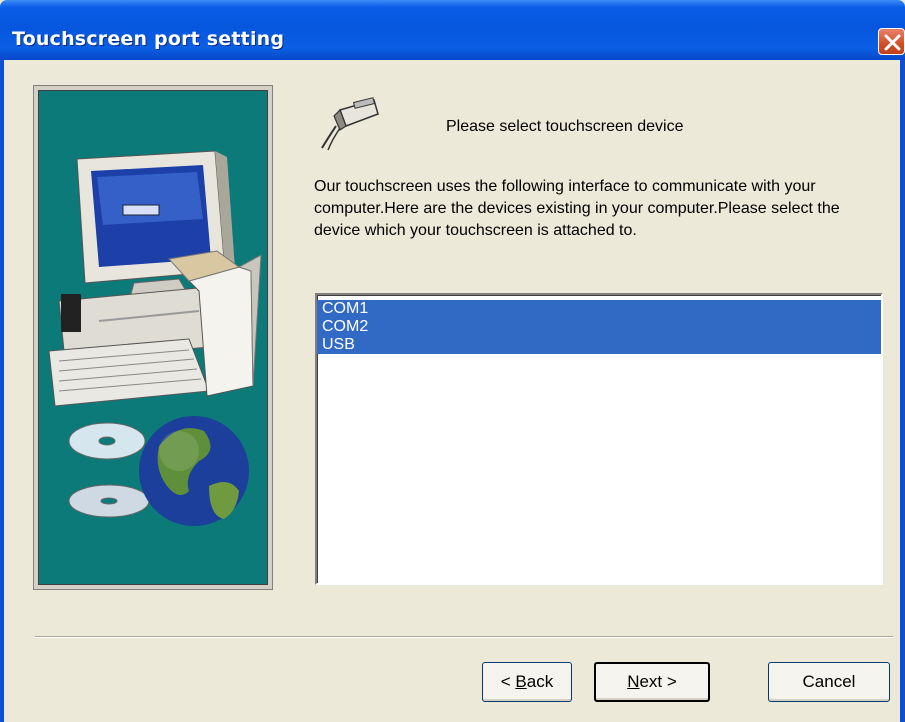 Image resolution: width=905 pixels, height=722 pixels. Describe the element at coordinates (599, 309) in the screenshot. I see `device-item-com1: COM1` at that location.